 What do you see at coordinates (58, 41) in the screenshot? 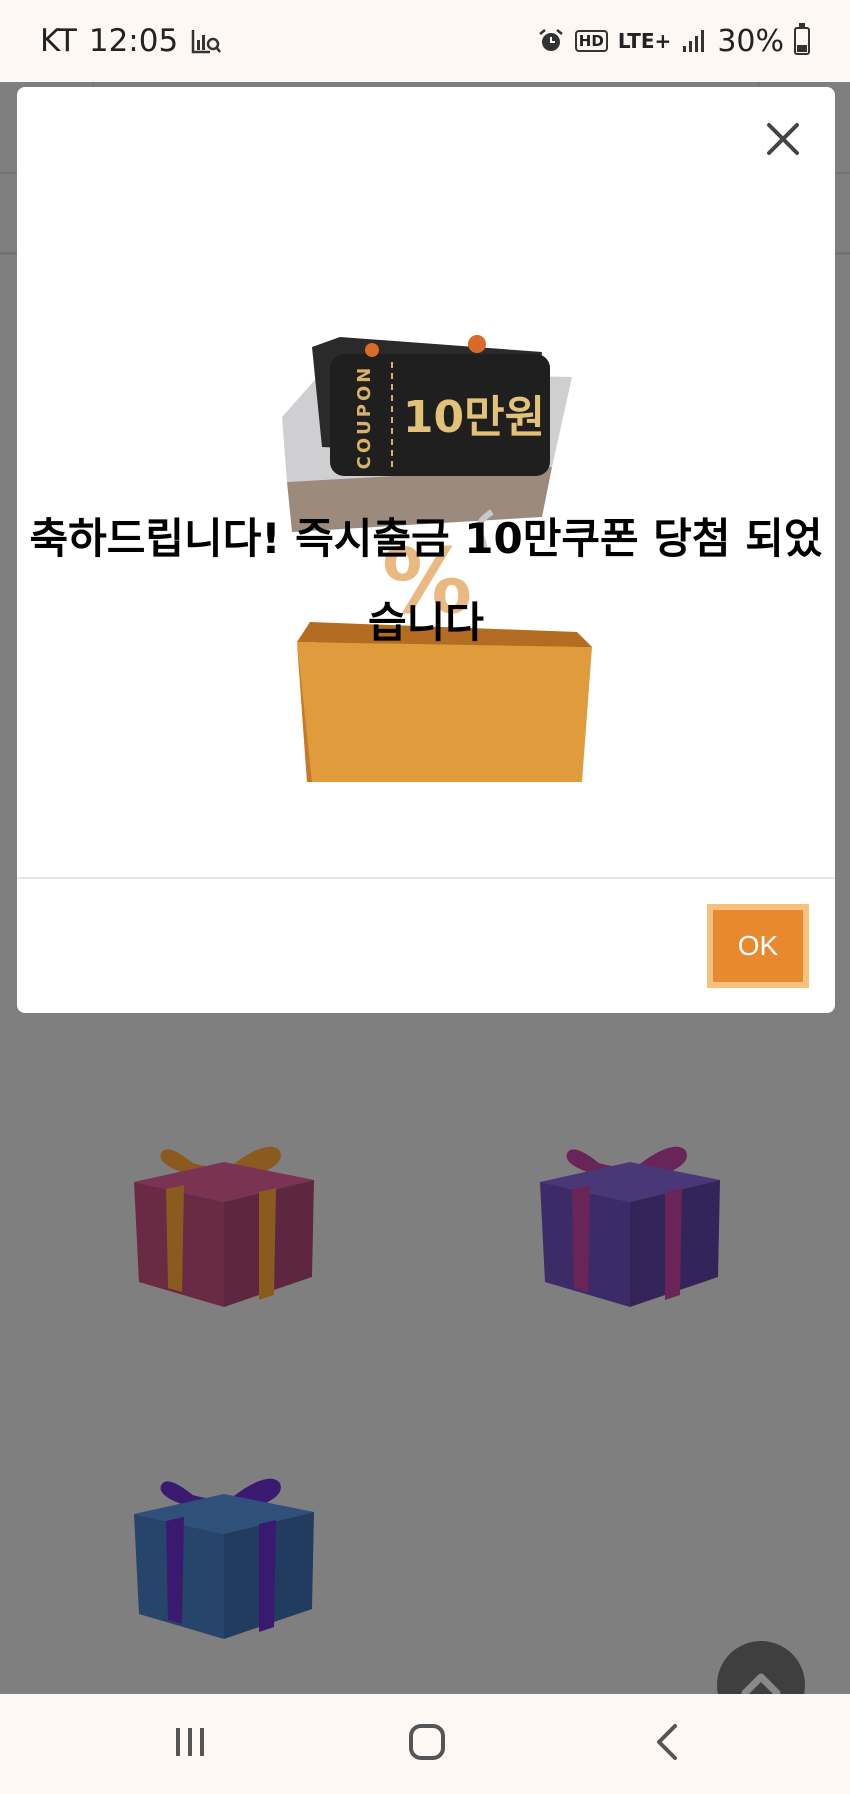
I see `carrier: KT` at bounding box center [58, 41].